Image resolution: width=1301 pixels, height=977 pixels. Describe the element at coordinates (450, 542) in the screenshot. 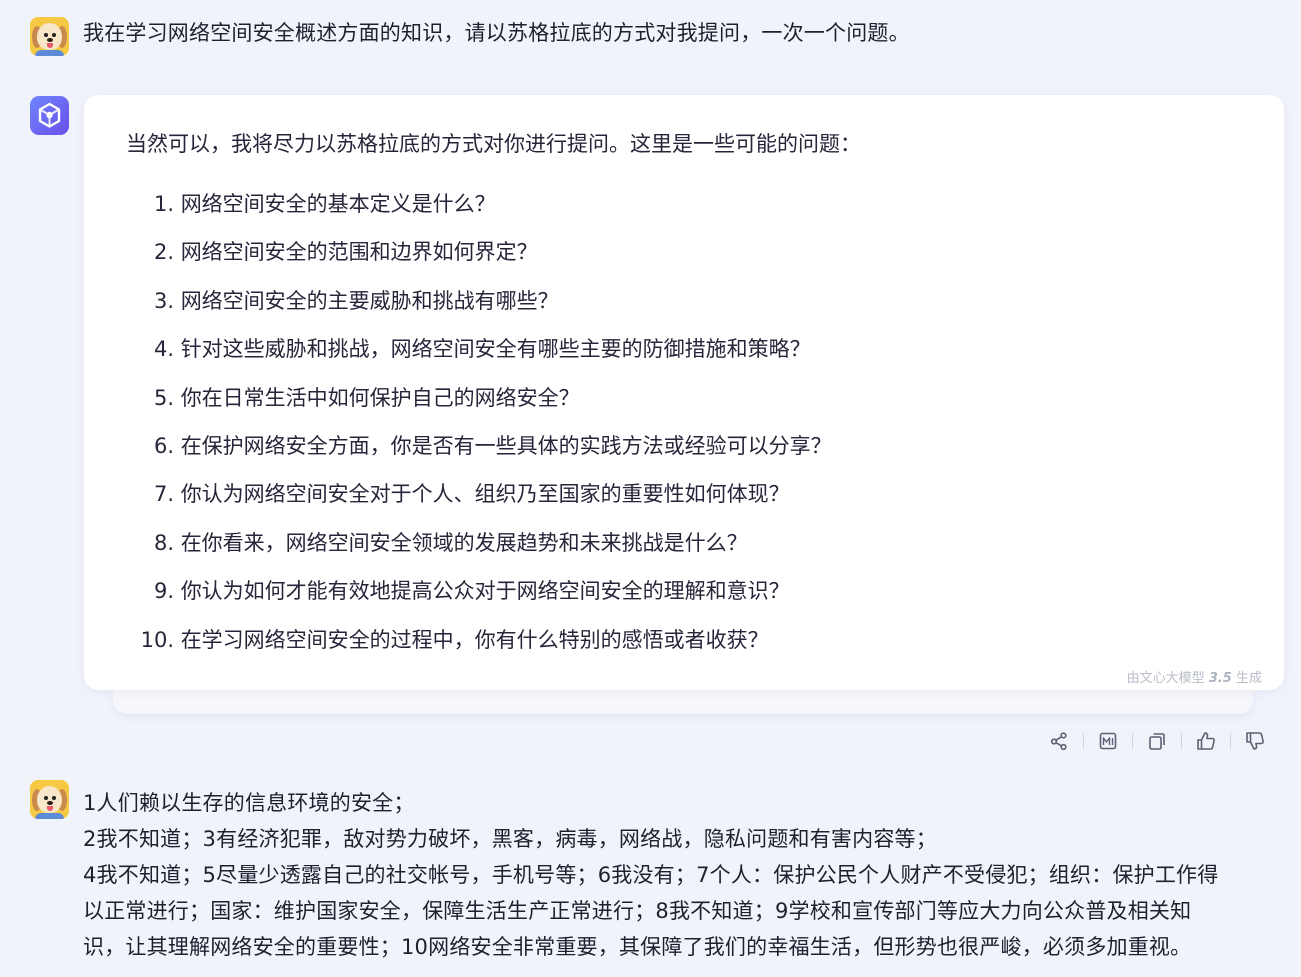

I see `question-item: 8. 在你看来，网络空间安全领域的发展趋势和未来挑战是什么？` at that location.